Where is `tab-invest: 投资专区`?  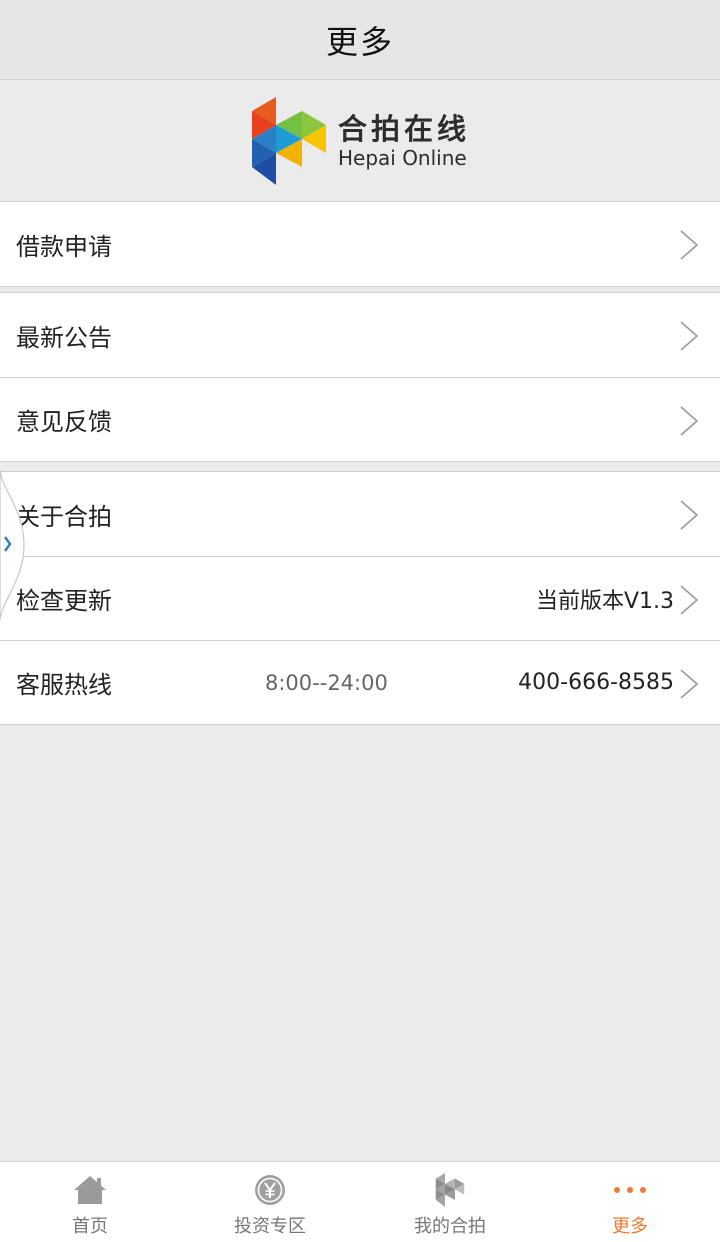 tab-invest: 投资专区 is located at coordinates (270, 1202).